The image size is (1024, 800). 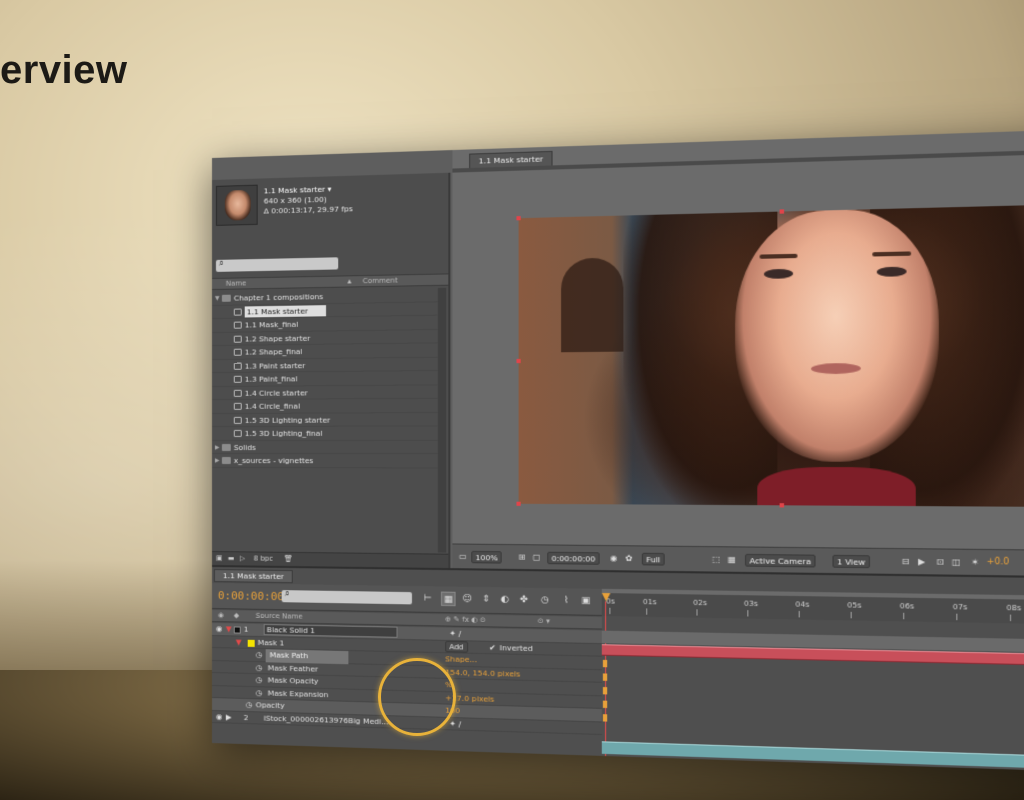 What do you see at coordinates (628, 559) in the screenshot?
I see `color-channel-icon: ✿` at bounding box center [628, 559].